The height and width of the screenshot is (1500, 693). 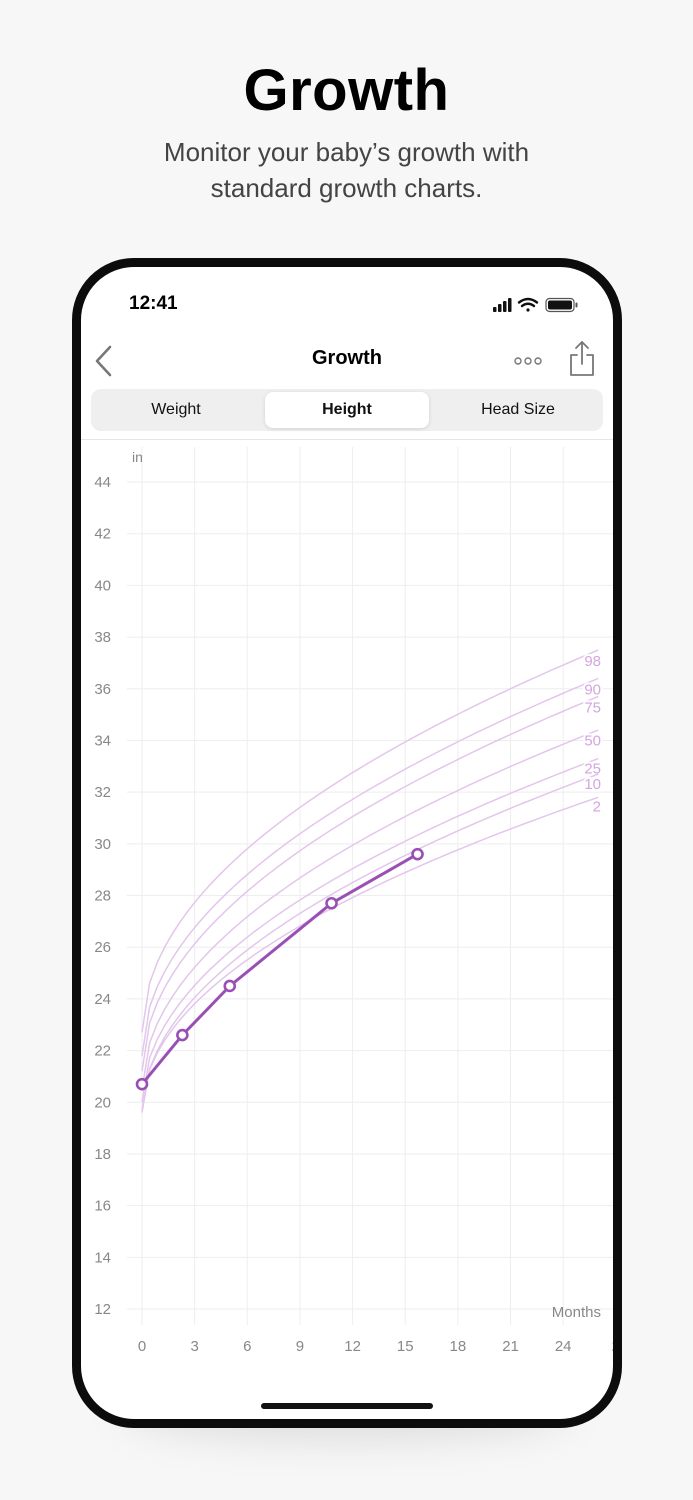 What do you see at coordinates (194, 1346) in the screenshot?
I see `x-tick-label: 3` at bounding box center [194, 1346].